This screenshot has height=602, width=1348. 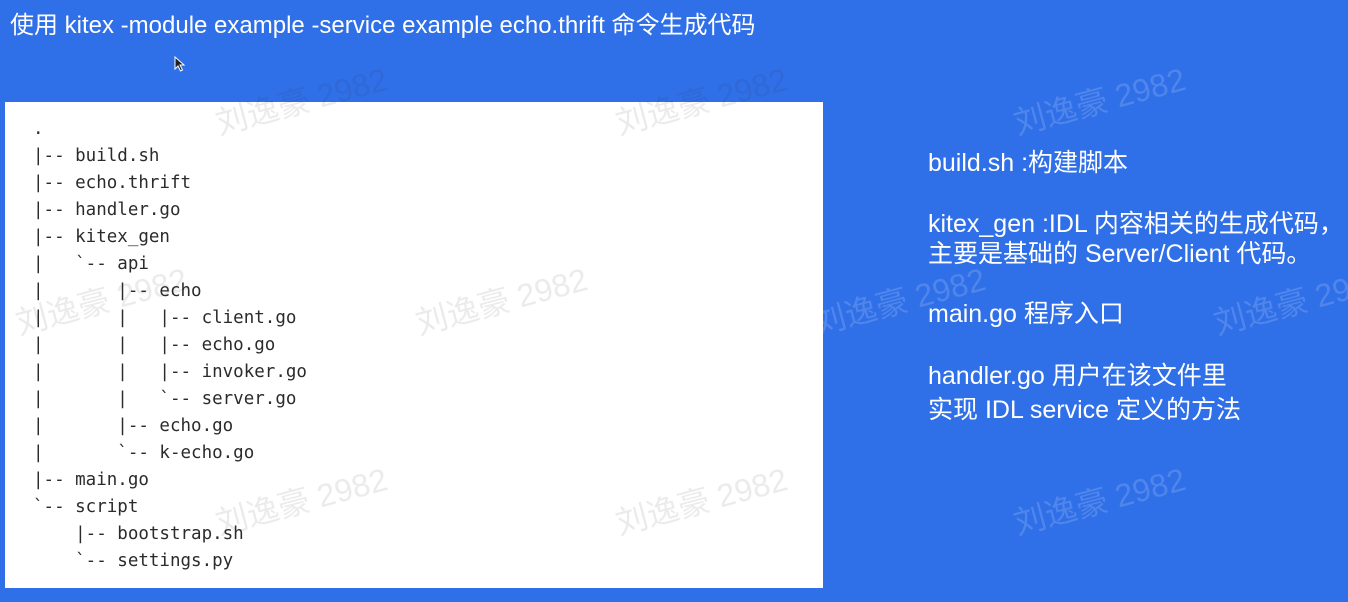 I want to click on note-handler-line1: handler.go 用户在该文件里, so click(x=1077, y=376).